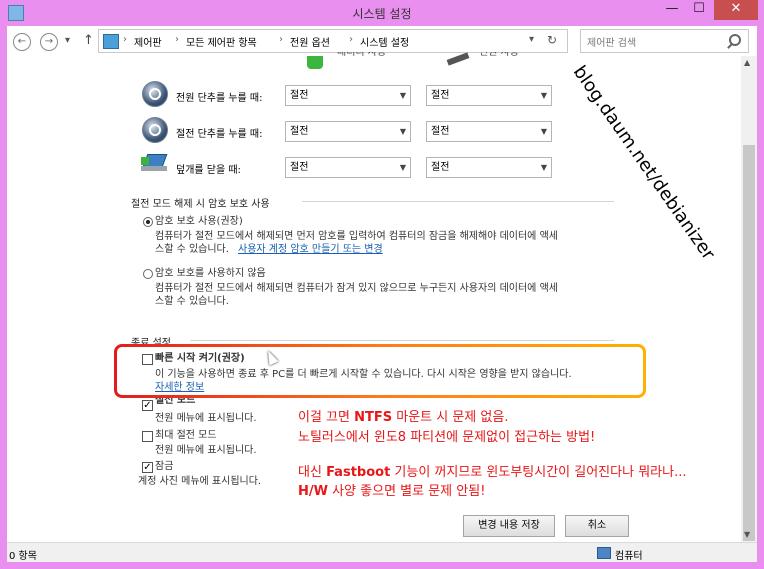 The height and width of the screenshot is (569, 764). I want to click on annotation-line-4: H/W 사양 좋으면 별로 문제 안됨!, so click(391, 491).